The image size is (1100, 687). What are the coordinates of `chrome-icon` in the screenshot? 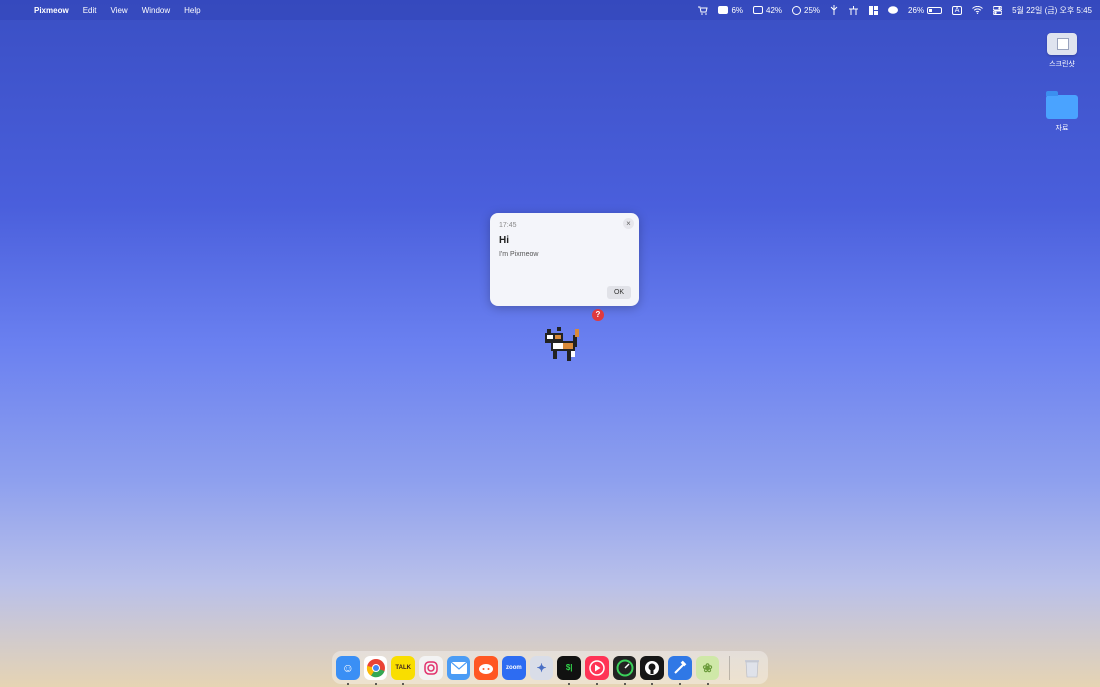 It's located at (375, 667).